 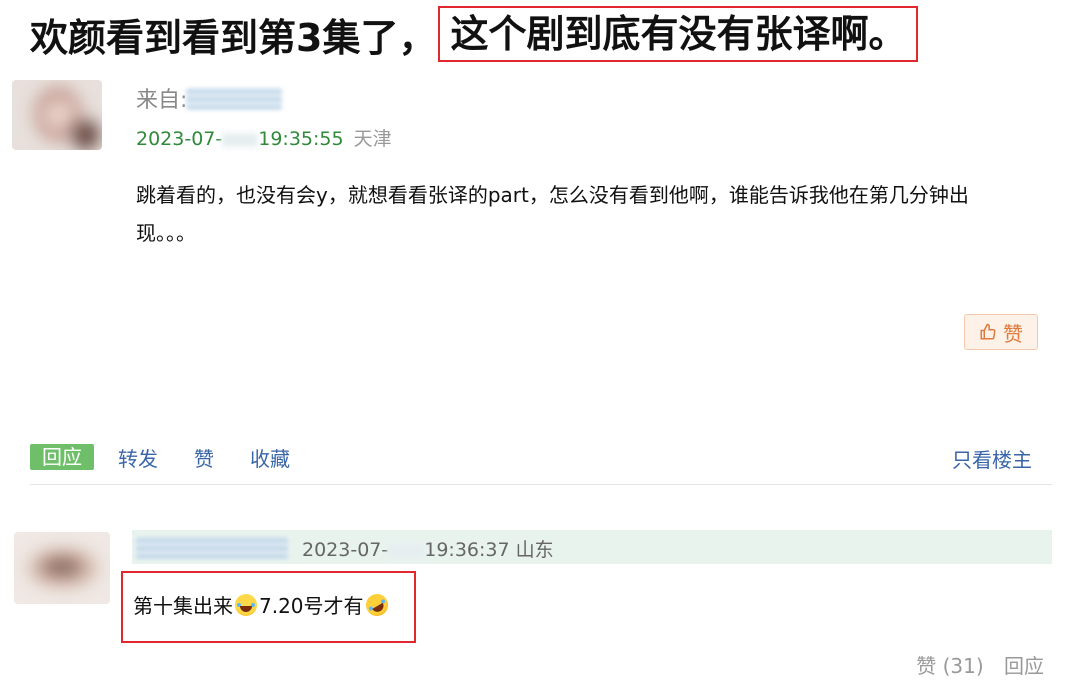 I want to click on reply-location: 山东, so click(x=534, y=550).